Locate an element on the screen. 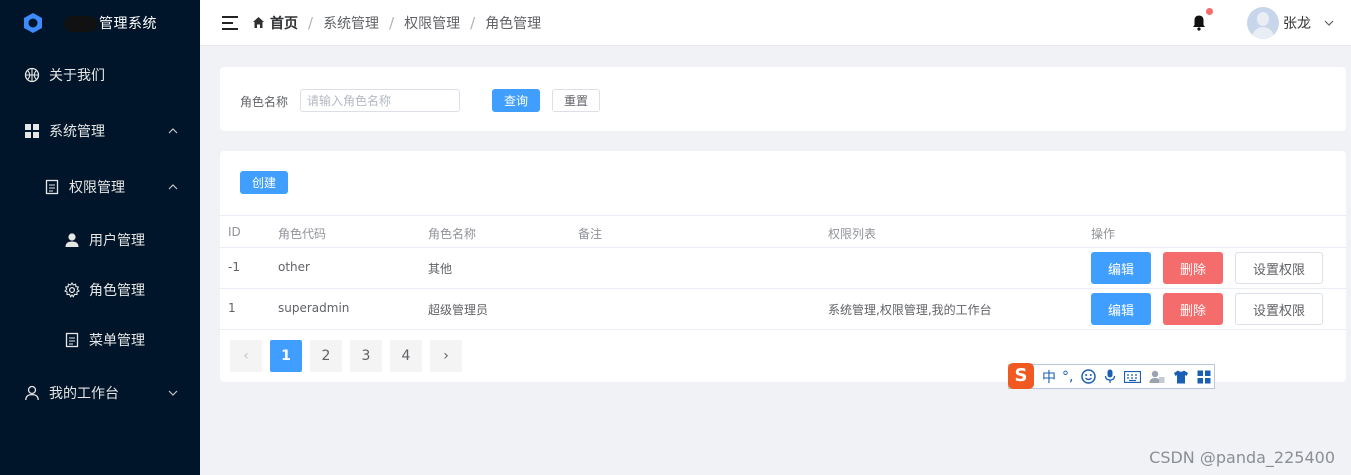 This screenshot has height=475, width=1351. basketball-icon is located at coordinates (32, 75).